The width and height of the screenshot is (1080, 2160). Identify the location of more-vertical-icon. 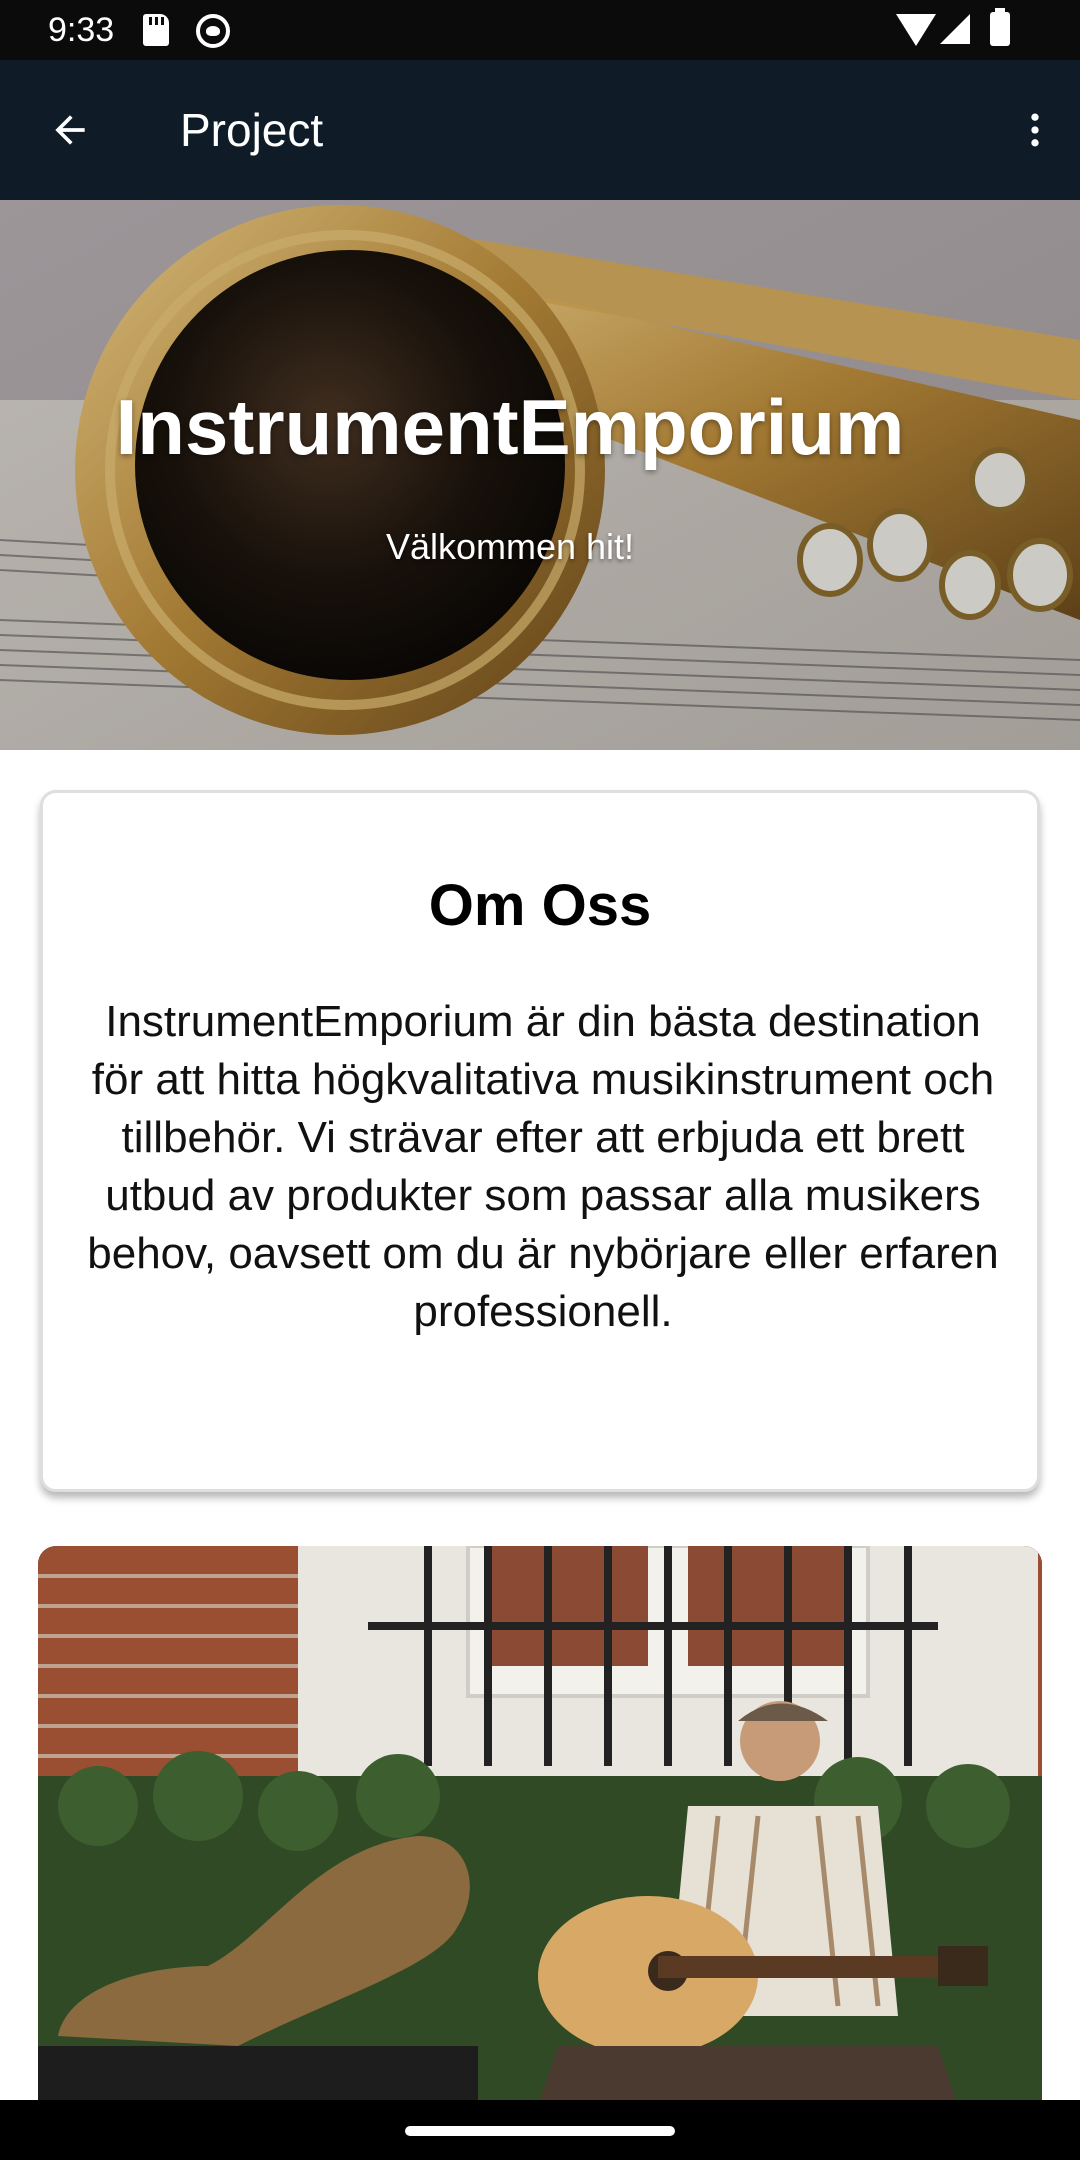
(1035, 130).